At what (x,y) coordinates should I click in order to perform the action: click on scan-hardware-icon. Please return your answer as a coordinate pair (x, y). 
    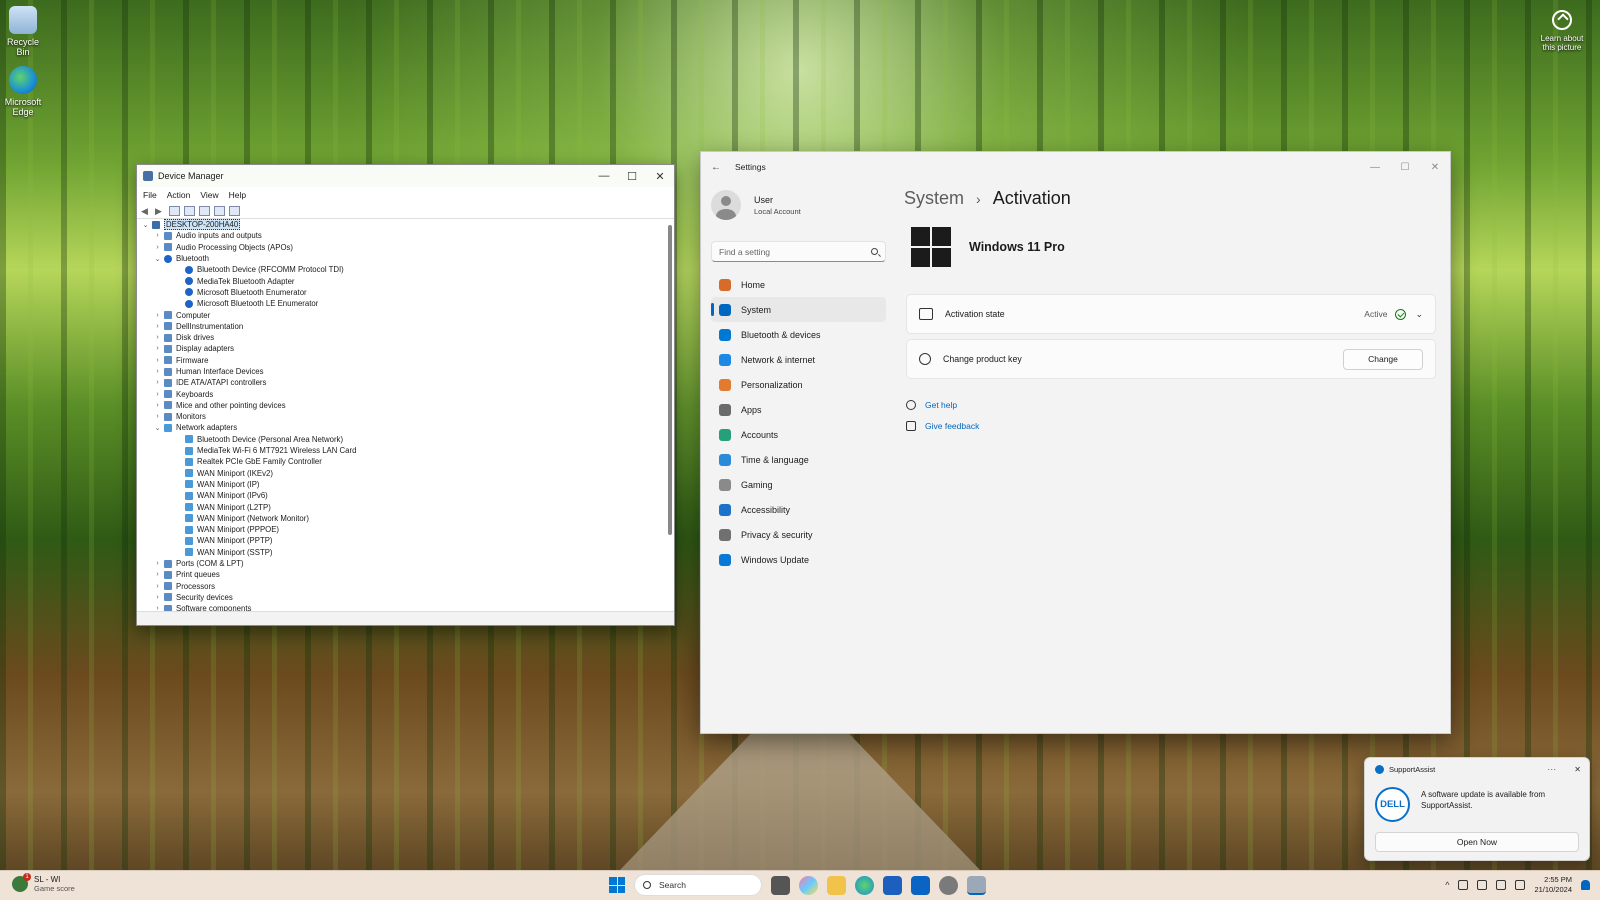
    Looking at the image, I should click on (234, 210).